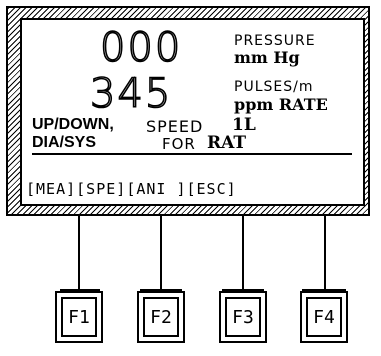 The image size is (381, 356). Describe the element at coordinates (131, 94) in the screenshot. I see `rate-readout: 345` at that location.